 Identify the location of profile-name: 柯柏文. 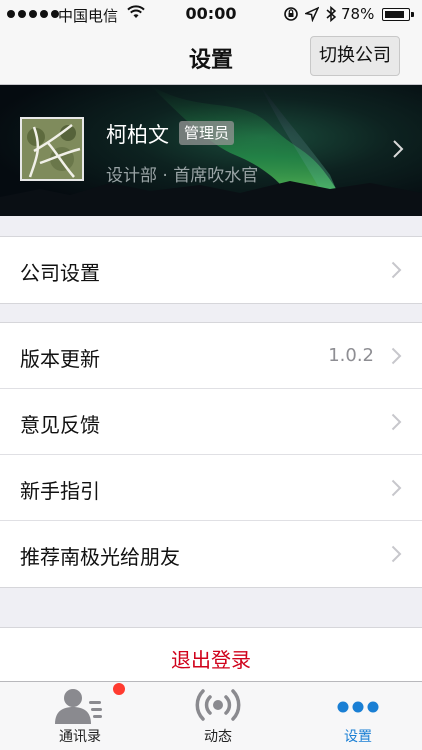
(137, 135).